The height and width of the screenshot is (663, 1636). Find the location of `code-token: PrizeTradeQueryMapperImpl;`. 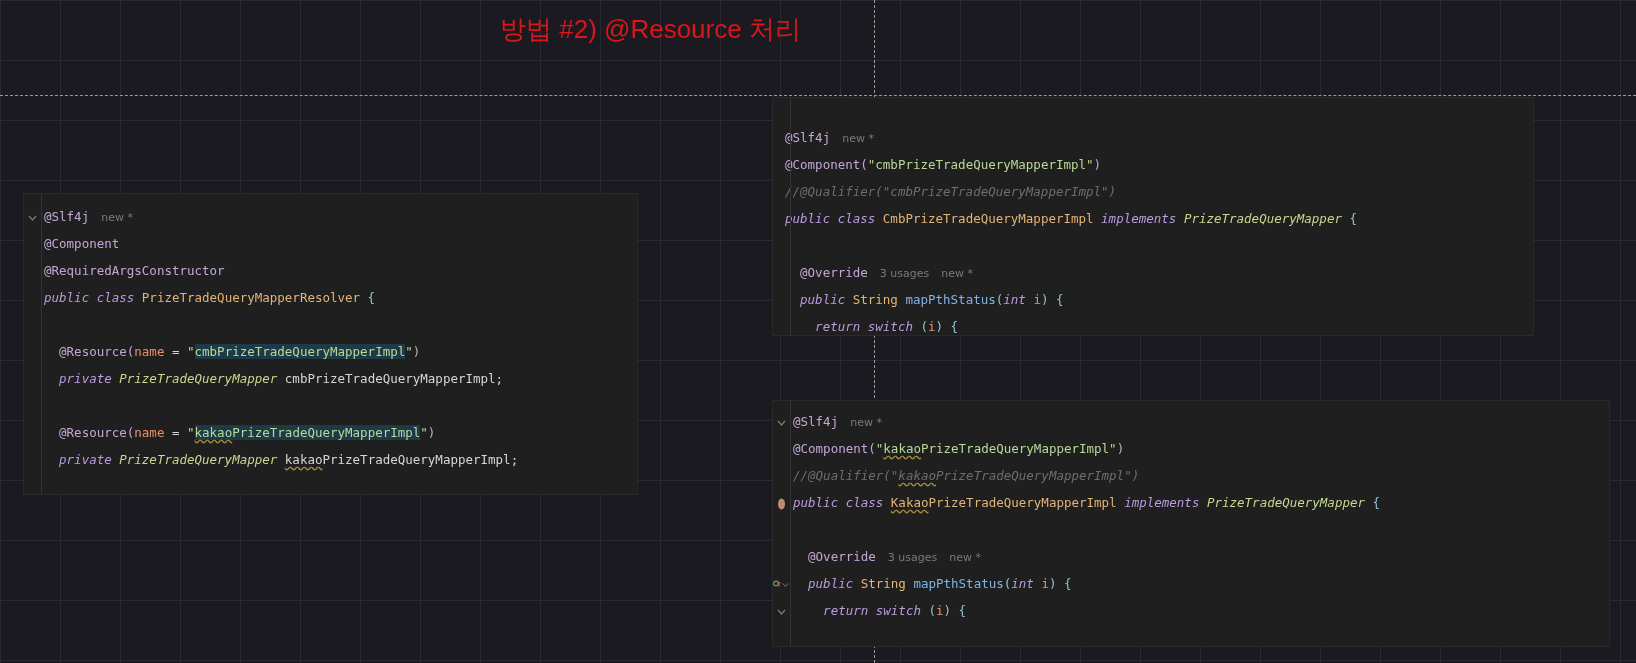

code-token: PrizeTradeQueryMapperImpl; is located at coordinates (420, 460).